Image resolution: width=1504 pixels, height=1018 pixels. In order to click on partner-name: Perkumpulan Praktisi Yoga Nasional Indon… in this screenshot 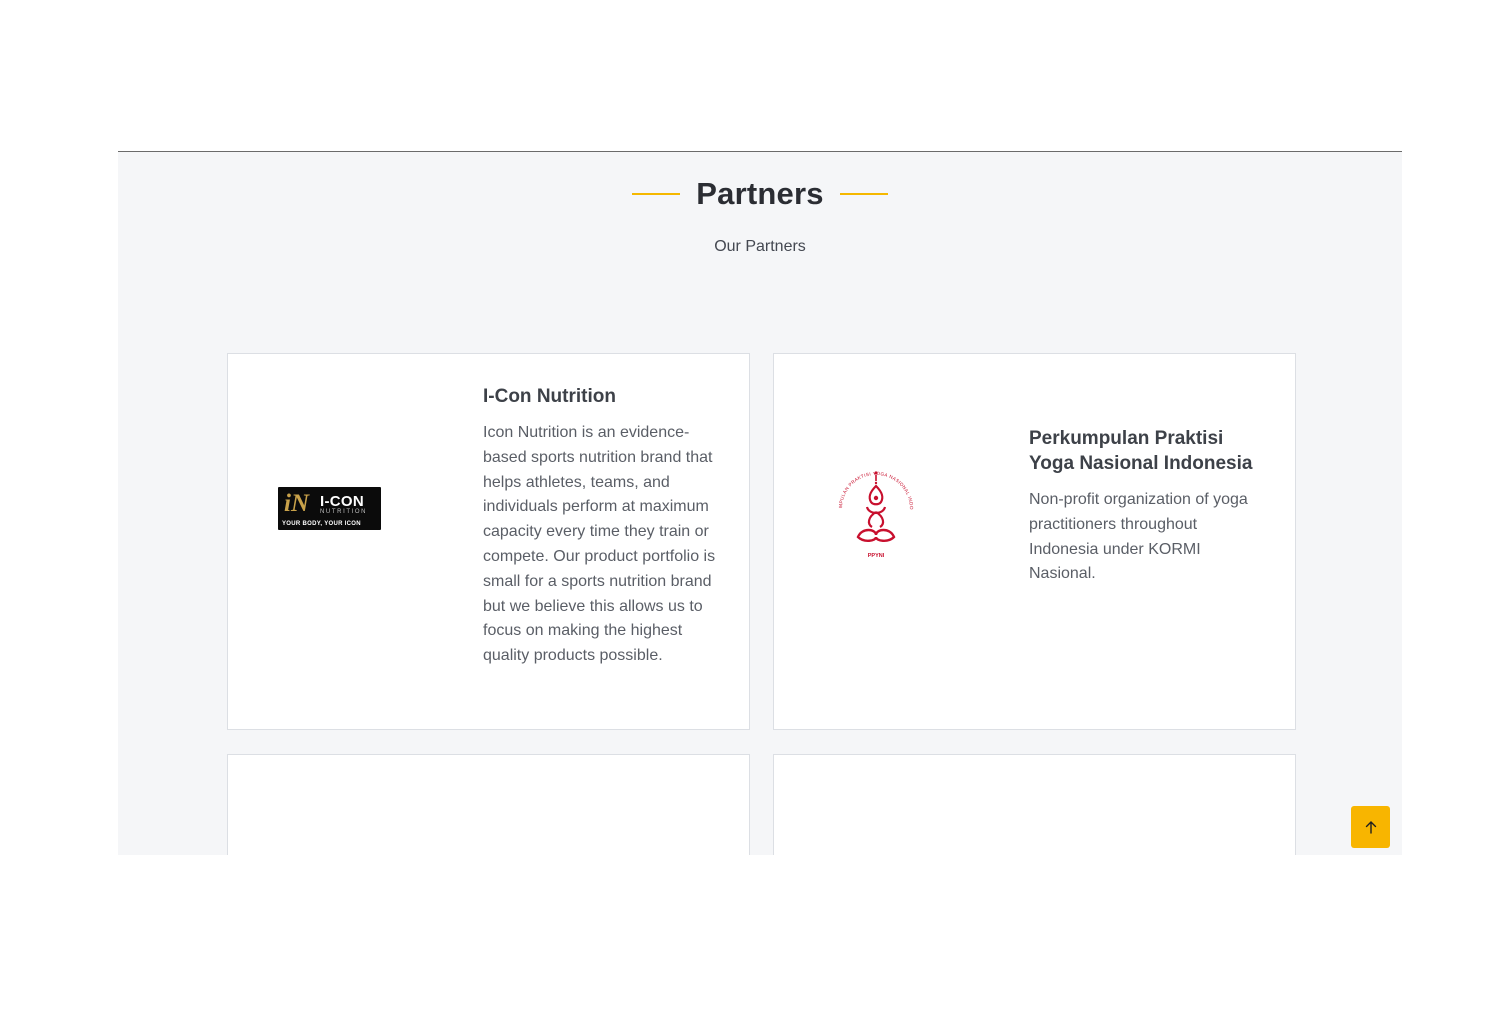, I will do `click(1141, 451)`.